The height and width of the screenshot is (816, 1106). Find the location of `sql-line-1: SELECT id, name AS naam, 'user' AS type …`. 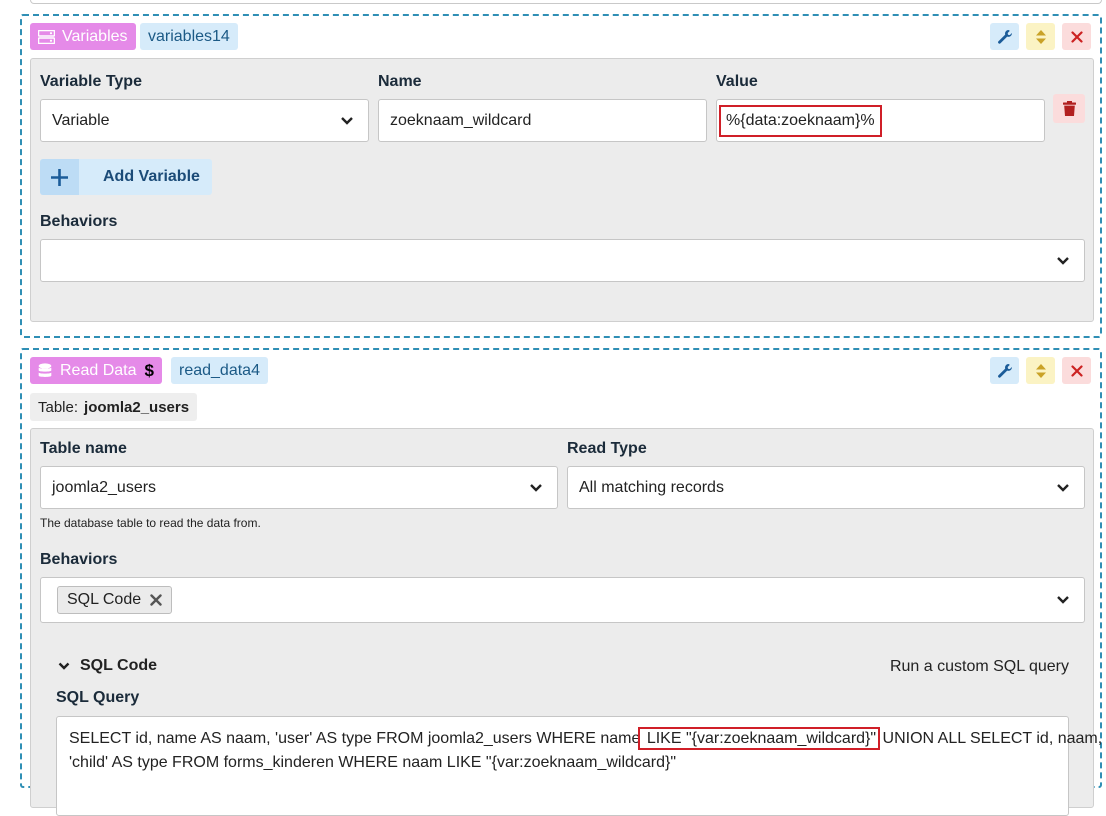

sql-line-1: SELECT id, name AS naam, 'user' AS type … is located at coordinates (586, 738).